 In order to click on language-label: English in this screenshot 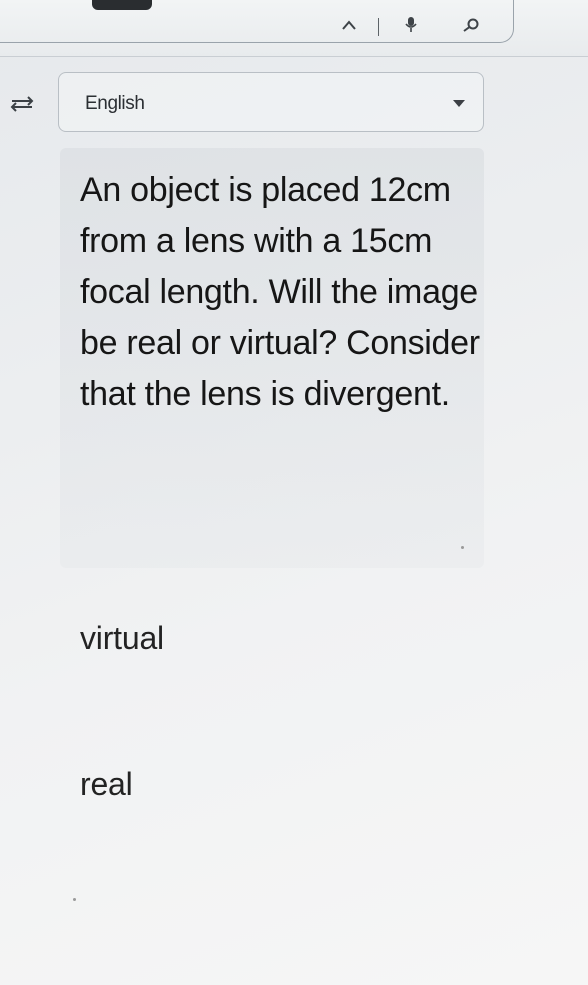, I will do `click(115, 103)`.